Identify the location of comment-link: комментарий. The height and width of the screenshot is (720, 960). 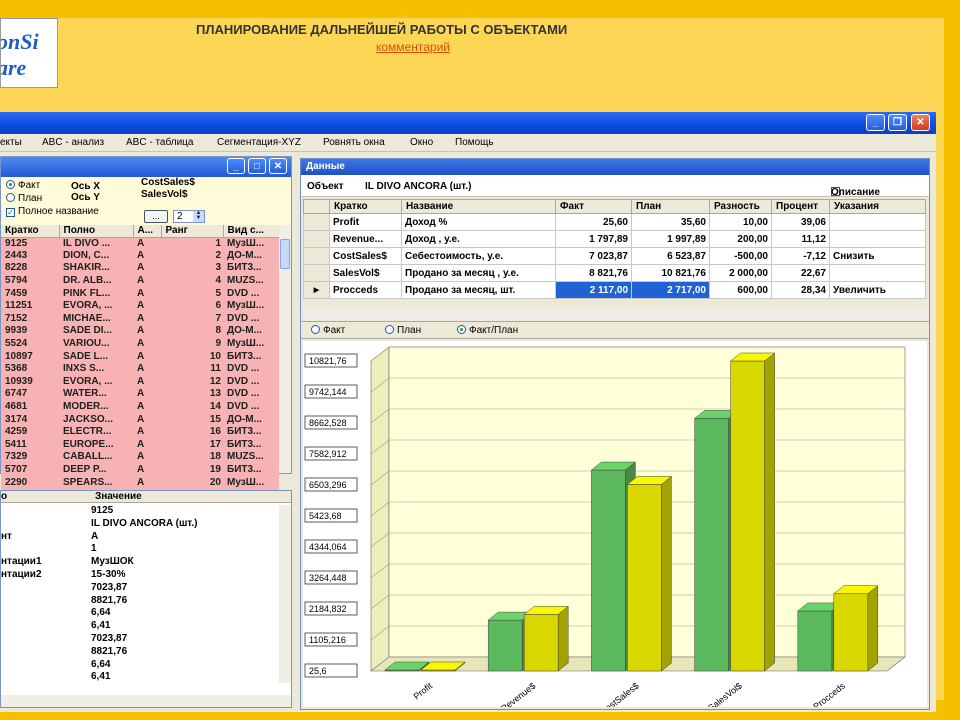
(413, 47).